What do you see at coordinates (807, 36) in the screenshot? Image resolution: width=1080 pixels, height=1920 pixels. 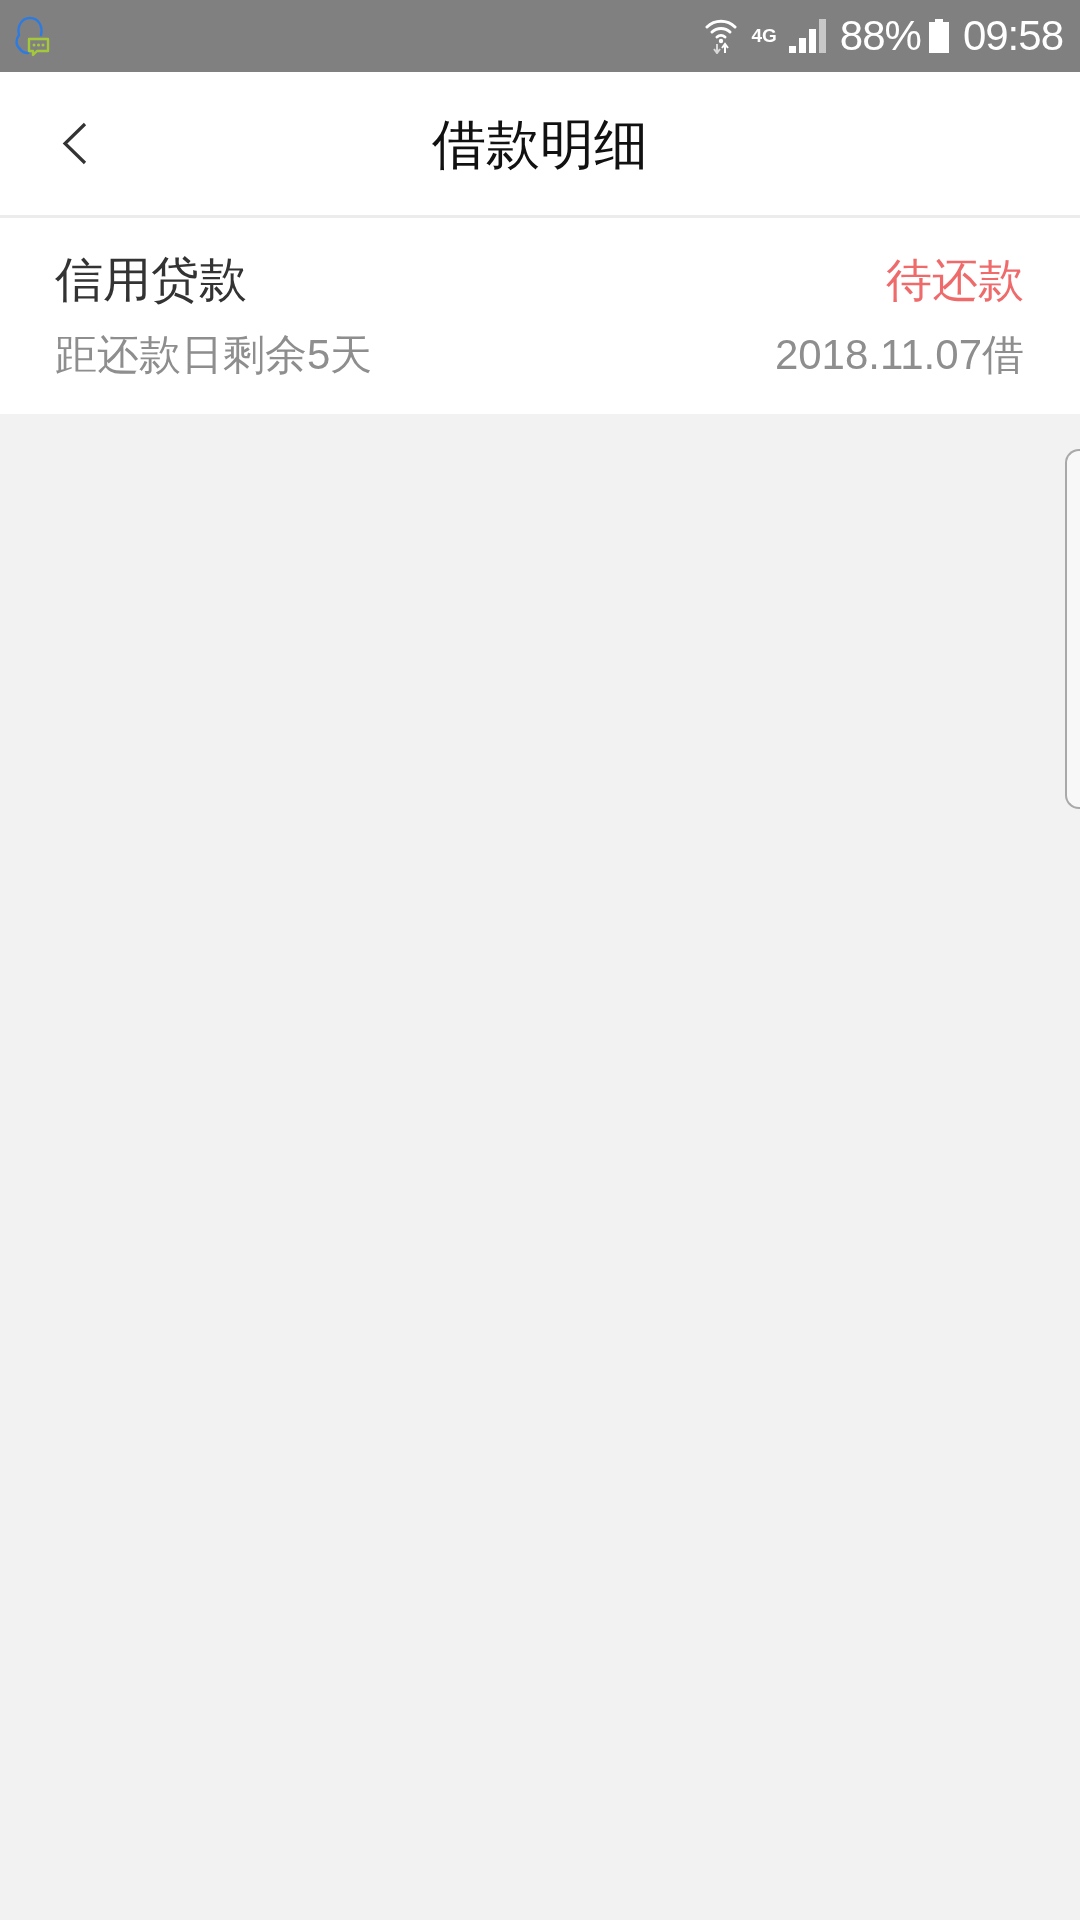 I see `signal-icon` at bounding box center [807, 36].